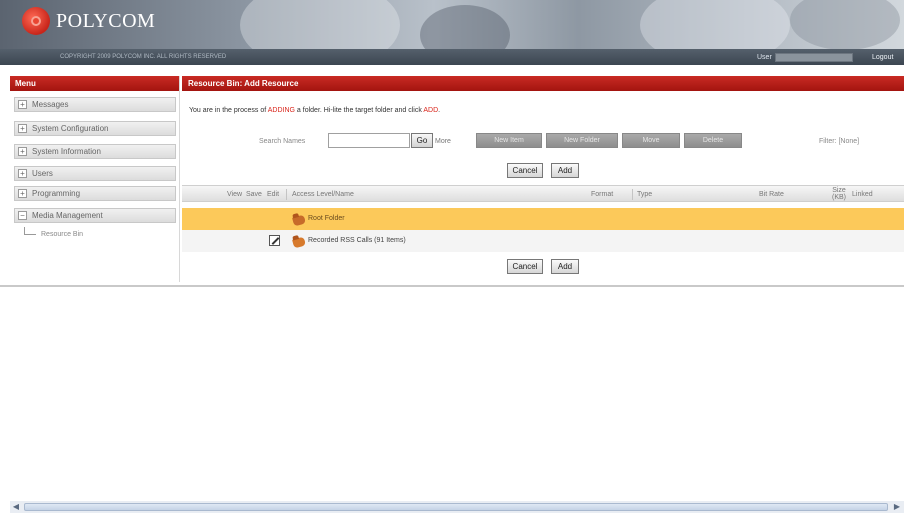  Describe the element at coordinates (525, 170) in the screenshot. I see `cancel-button: Cancel` at that location.